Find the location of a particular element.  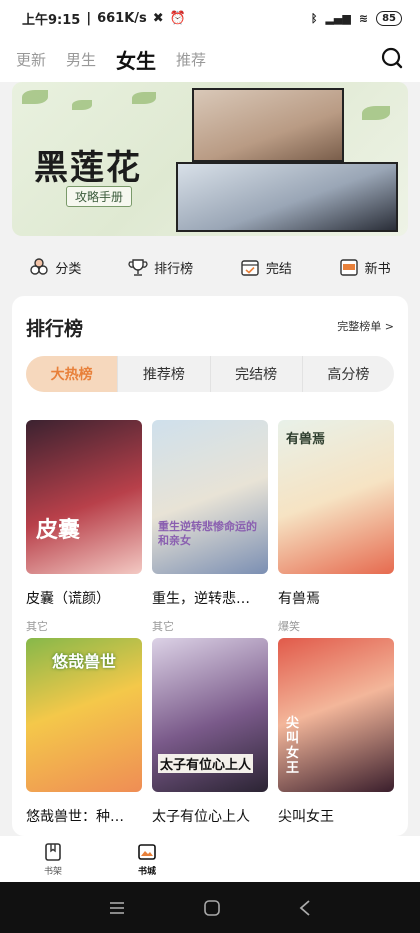

status-bar: 上午9:15 | 661K/s ✖ ⏰ ᛒ ▂▄▆ ≋ 85 is located at coordinates (210, 18).